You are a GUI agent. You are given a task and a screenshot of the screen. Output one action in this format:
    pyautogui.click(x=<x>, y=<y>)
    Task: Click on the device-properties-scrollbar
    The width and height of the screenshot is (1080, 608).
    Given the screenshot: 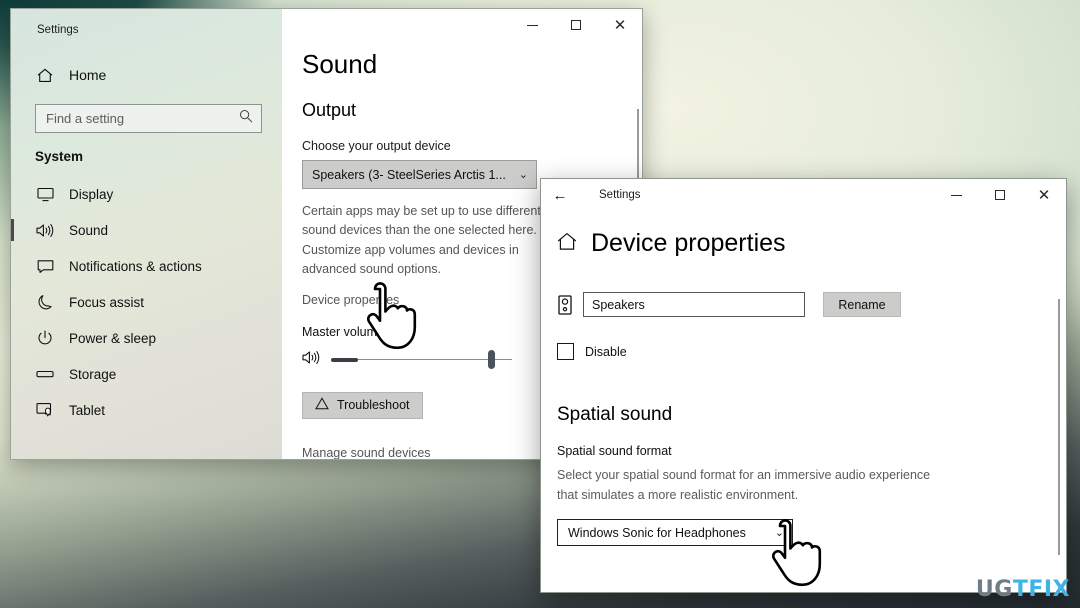 What is the action you would take?
    pyautogui.click(x=1058, y=427)
    